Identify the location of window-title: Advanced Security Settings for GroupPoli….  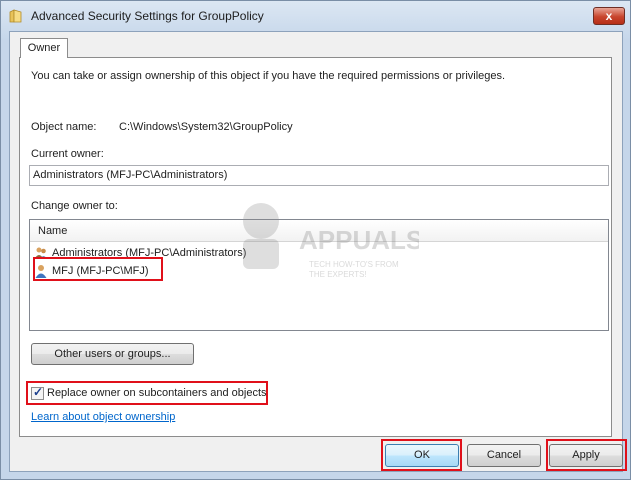
(147, 16).